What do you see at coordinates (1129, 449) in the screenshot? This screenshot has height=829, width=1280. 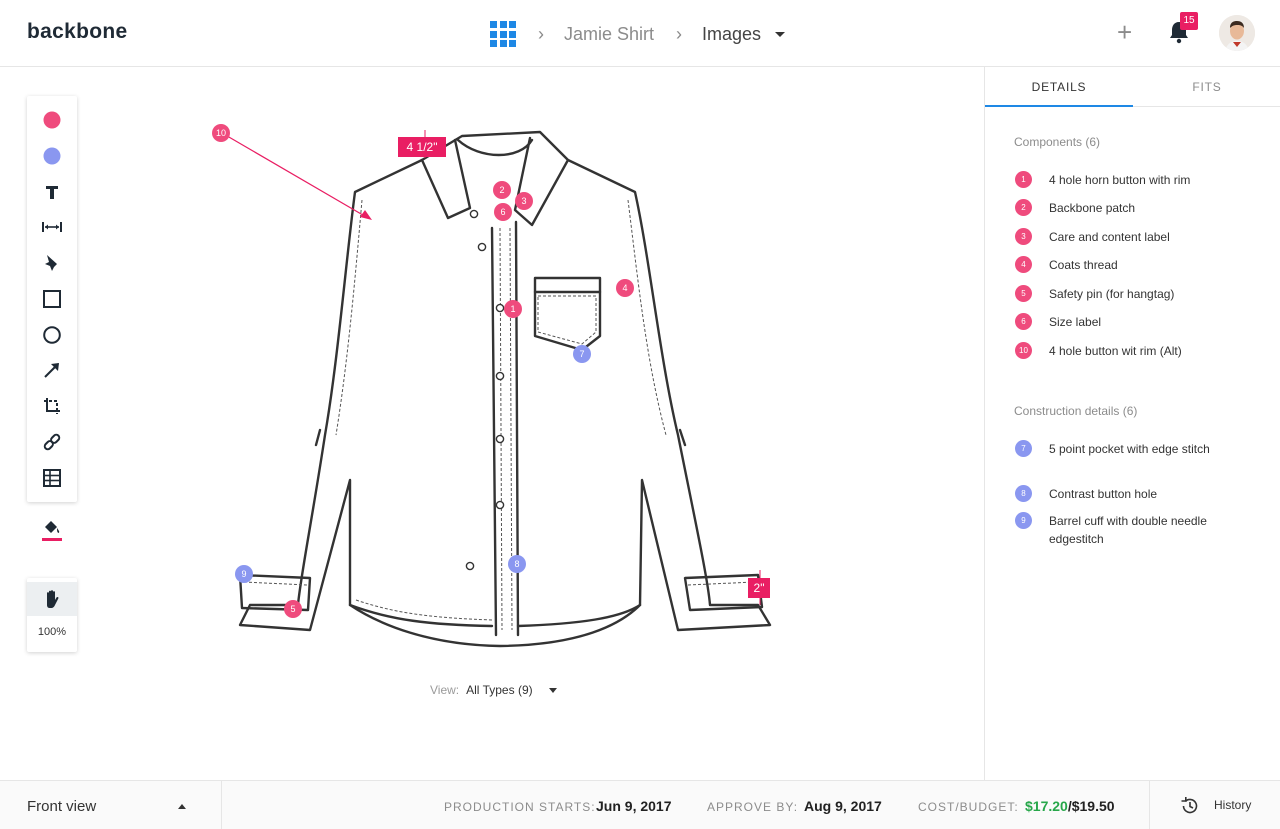 I see `construction-label: 5 point pocket with edge stitch` at bounding box center [1129, 449].